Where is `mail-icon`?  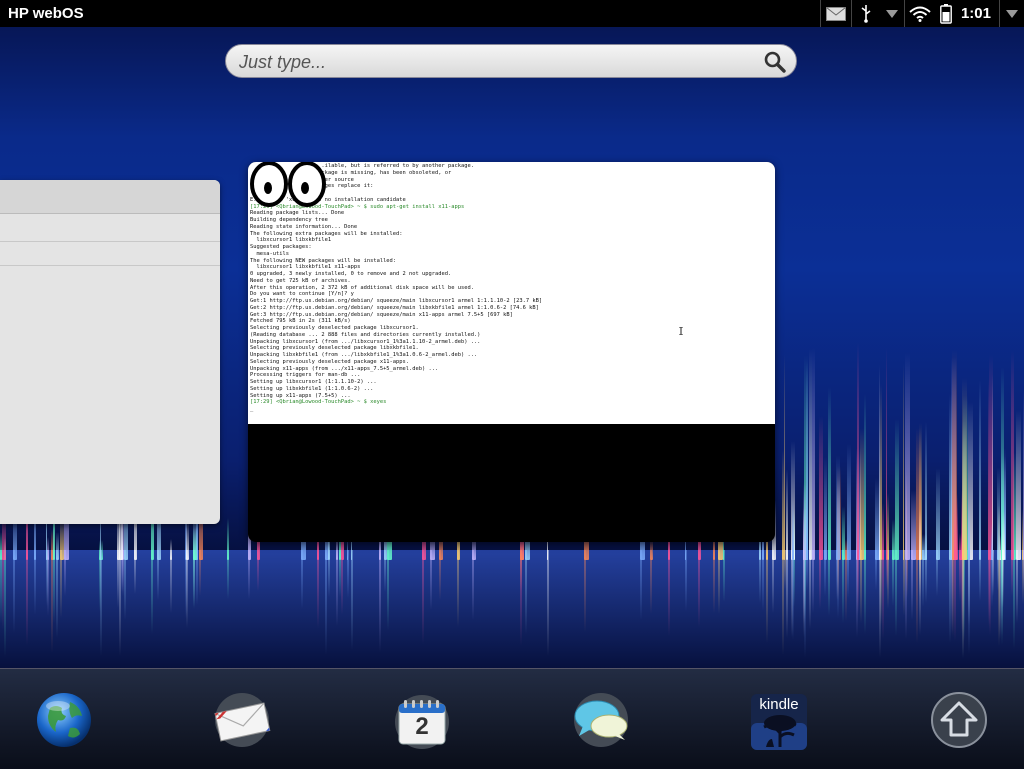
mail-icon is located at coordinates (836, 13).